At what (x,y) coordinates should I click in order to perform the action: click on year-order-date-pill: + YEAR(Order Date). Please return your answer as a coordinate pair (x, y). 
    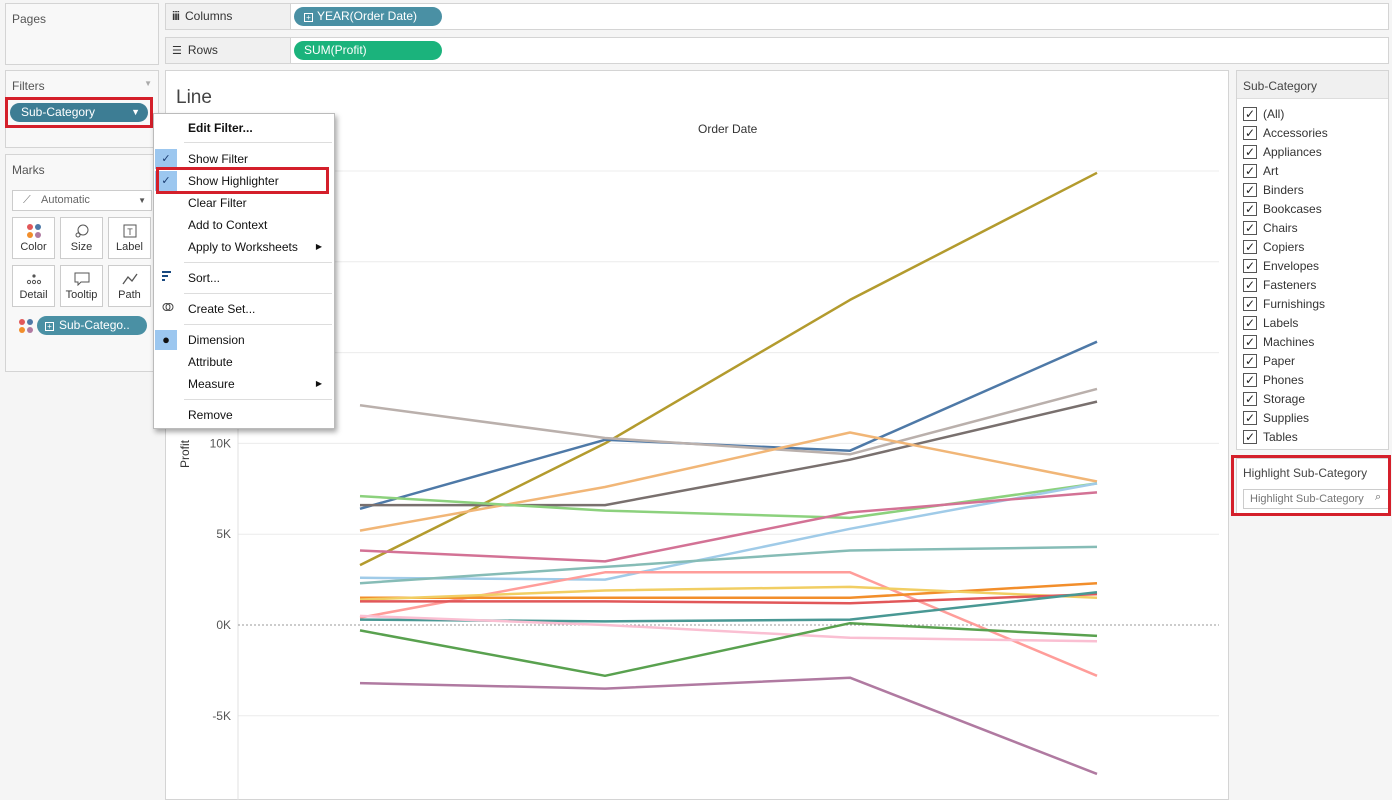
    Looking at the image, I should click on (368, 16).